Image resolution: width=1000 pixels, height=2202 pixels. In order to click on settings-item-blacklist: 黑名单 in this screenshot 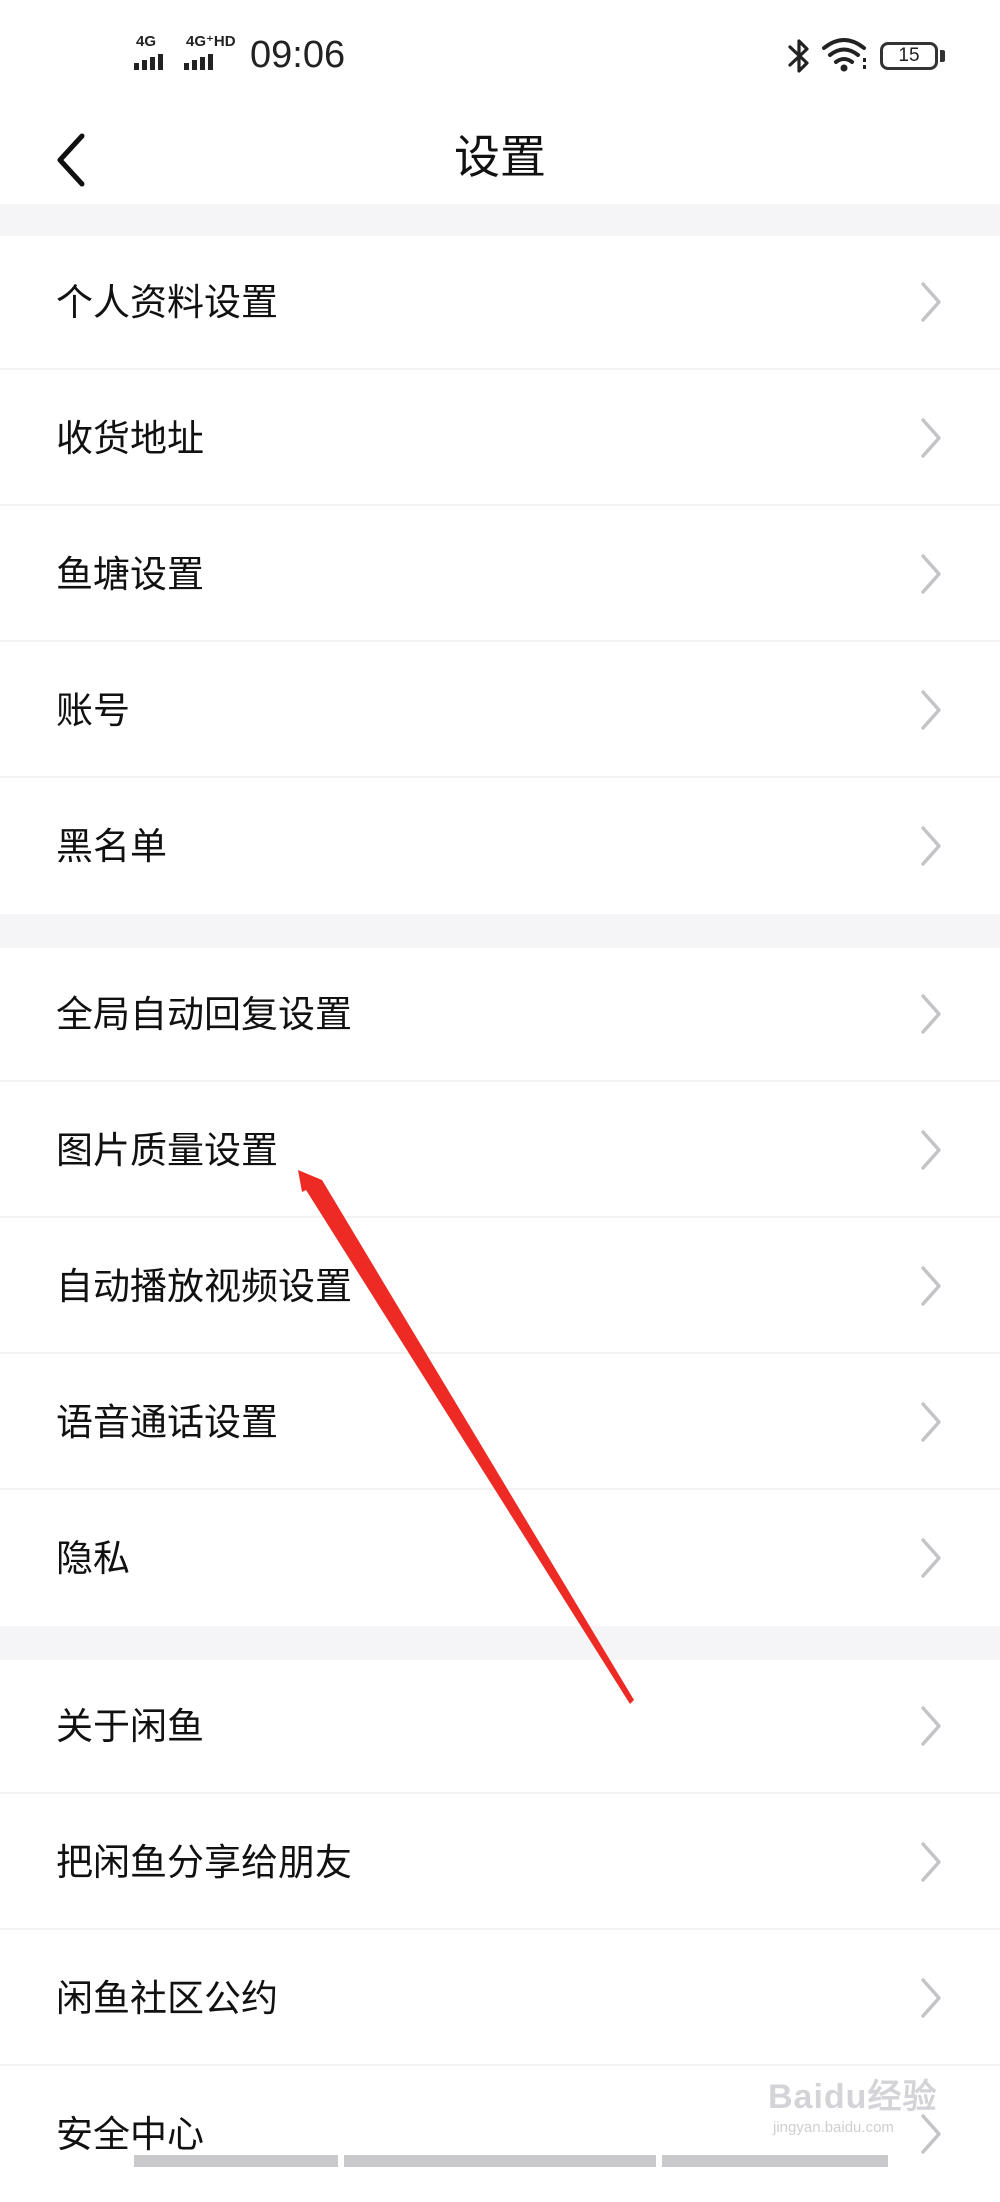, I will do `click(500, 847)`.